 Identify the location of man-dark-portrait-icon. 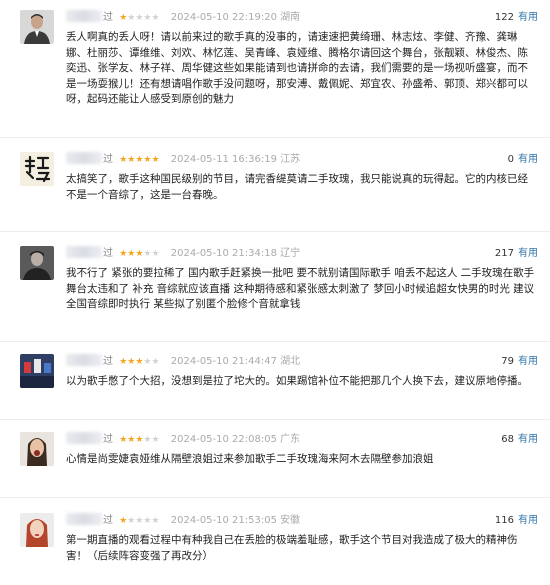
(37, 263).